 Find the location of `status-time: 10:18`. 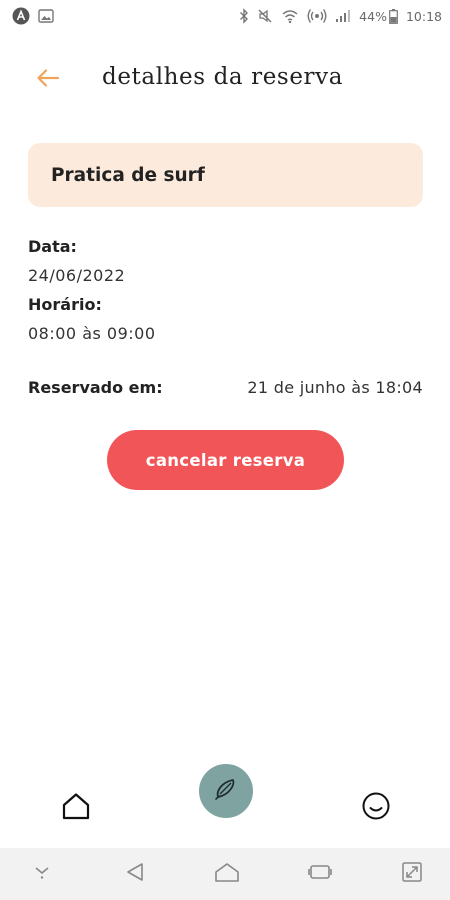

status-time: 10:18 is located at coordinates (423, 16).